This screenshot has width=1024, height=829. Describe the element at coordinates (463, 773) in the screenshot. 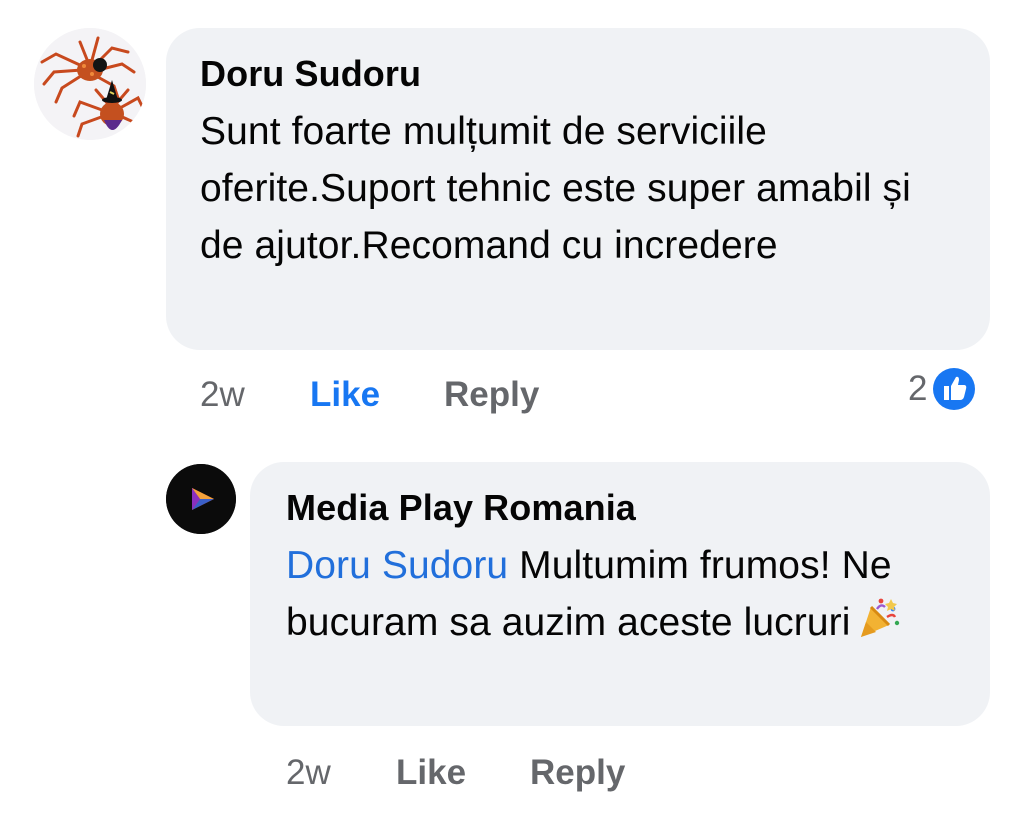

I see `reply-like-button: Like` at that location.